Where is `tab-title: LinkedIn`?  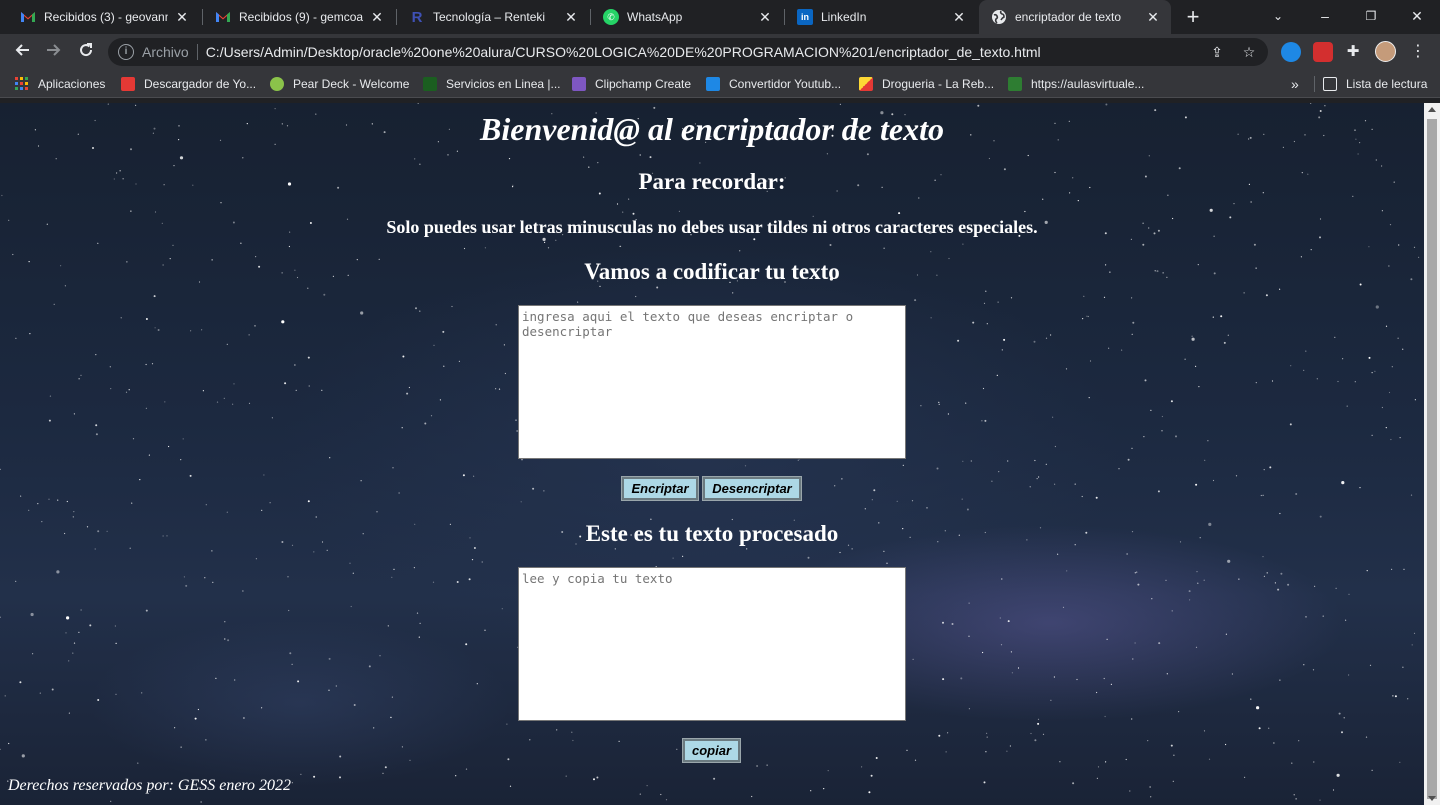
tab-title: LinkedIn is located at coordinates (844, 17).